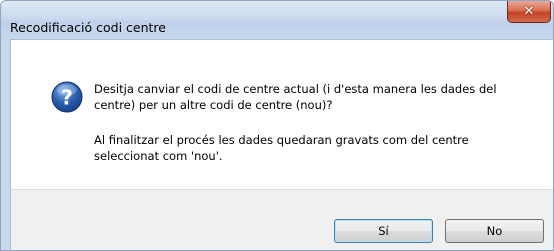 The image size is (554, 251). What do you see at coordinates (88, 27) in the screenshot?
I see `window-title: Recodificació codi centre` at bounding box center [88, 27].